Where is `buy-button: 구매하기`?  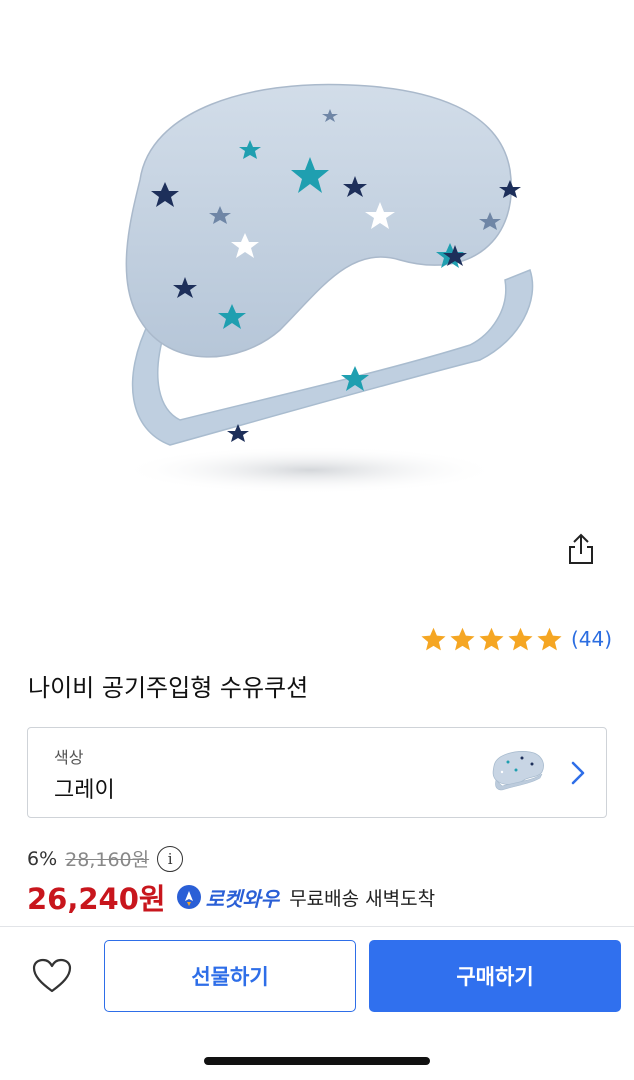 buy-button: 구매하기 is located at coordinates (495, 976).